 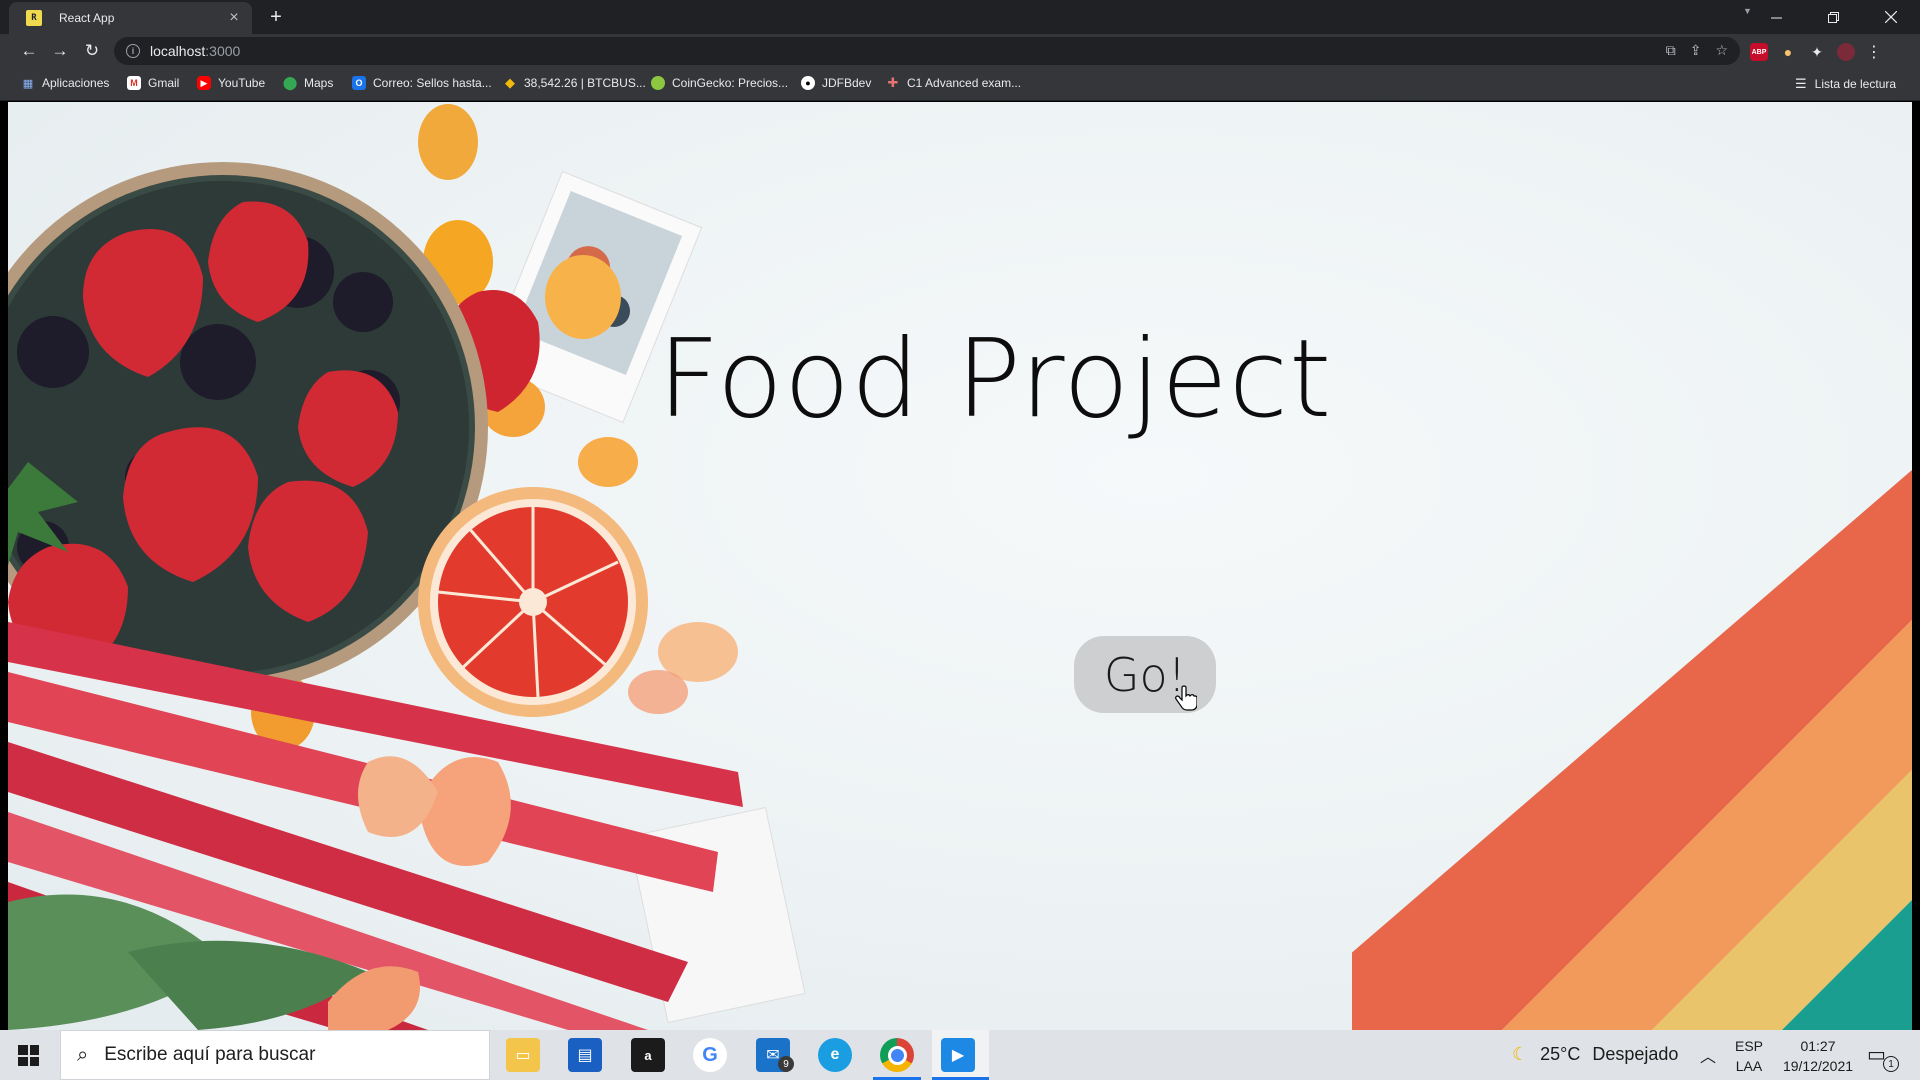 I want to click on notification-badge: 1, so click(x=1891, y=1064).